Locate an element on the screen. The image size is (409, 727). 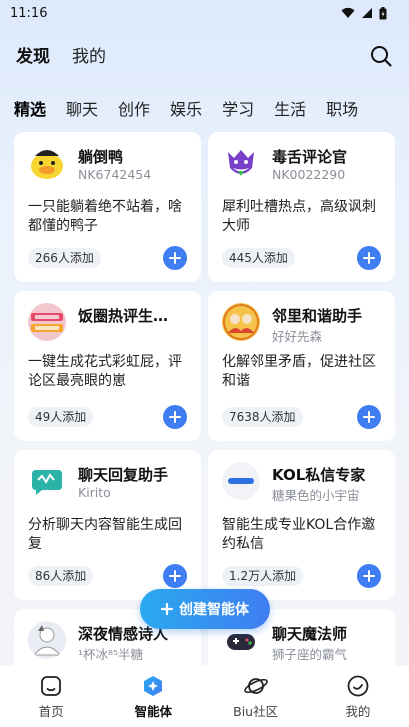
agent-name: 毒舌评论官 is located at coordinates (310, 157).